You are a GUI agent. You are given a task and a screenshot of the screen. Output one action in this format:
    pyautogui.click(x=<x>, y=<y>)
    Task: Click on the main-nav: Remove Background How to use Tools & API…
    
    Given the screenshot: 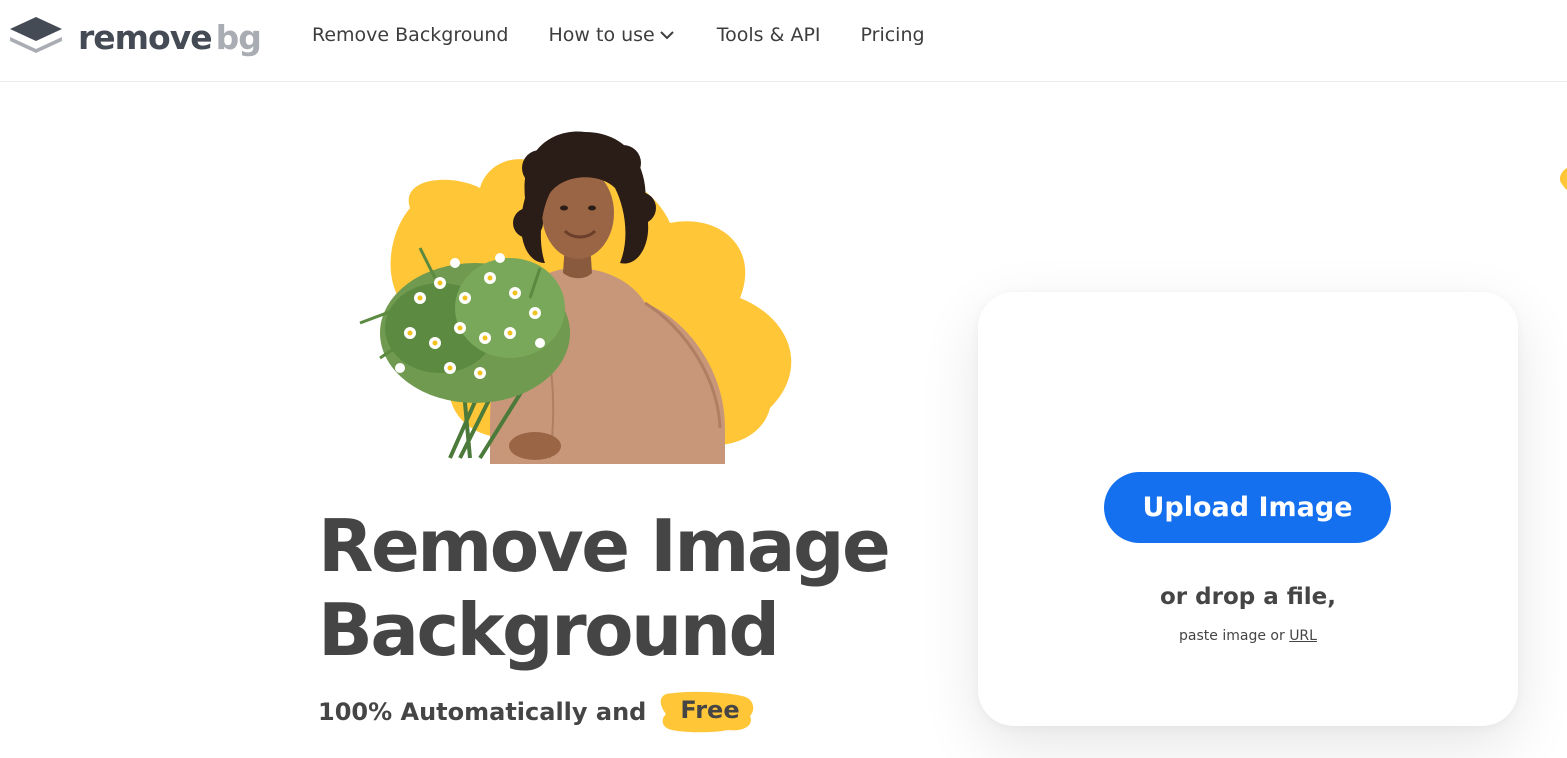 What is the action you would take?
    pyautogui.click(x=618, y=35)
    